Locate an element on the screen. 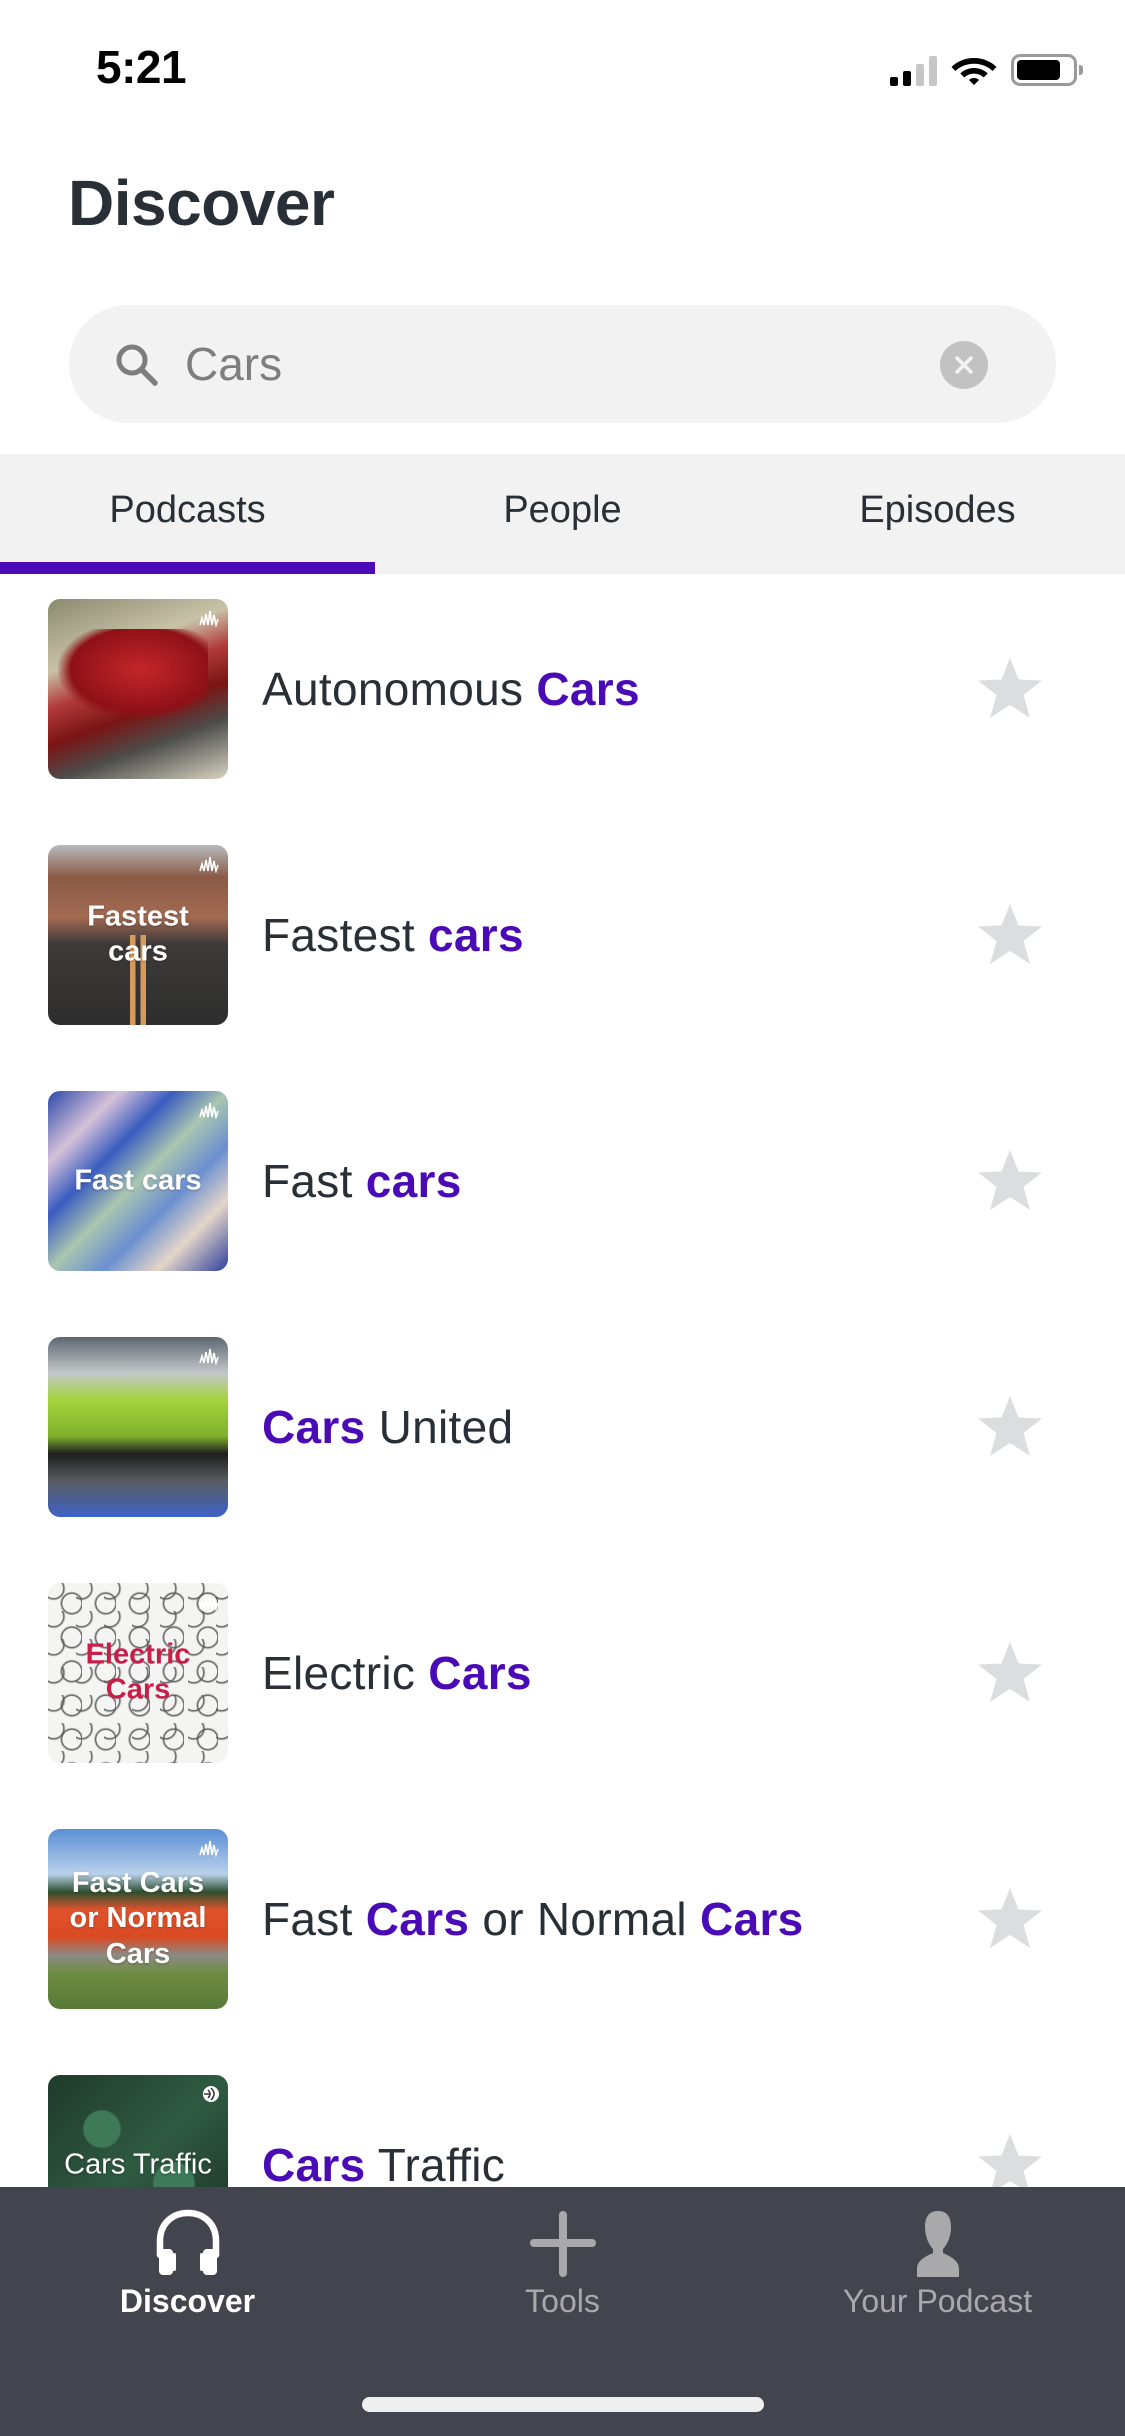 This screenshot has height=2436, width=1125. podcast-title: Electric Cars is located at coordinates (397, 1673).